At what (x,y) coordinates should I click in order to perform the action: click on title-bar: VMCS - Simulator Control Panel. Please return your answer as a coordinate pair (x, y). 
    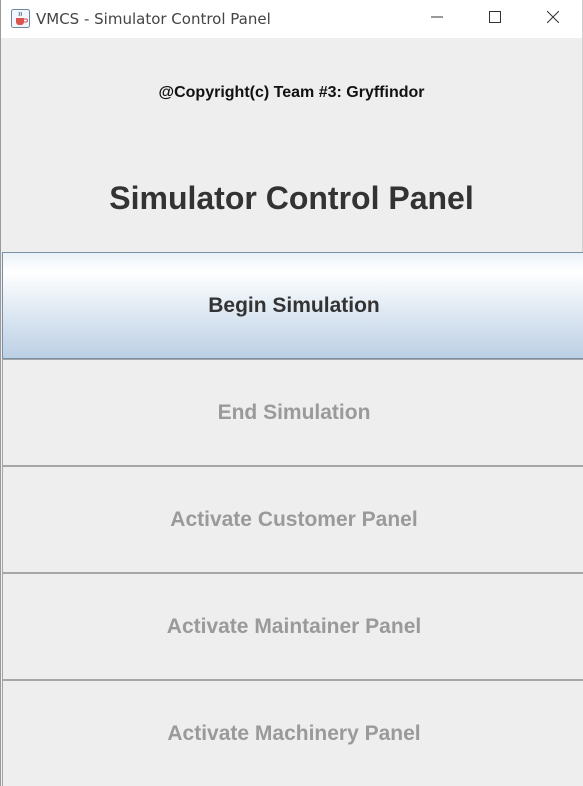
    Looking at the image, I should click on (291, 19).